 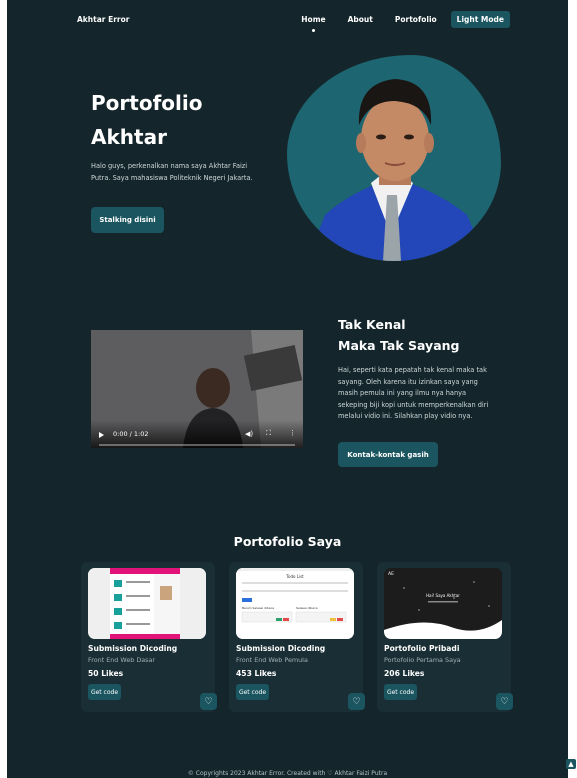 I want to click on portfolio-title: Portofolio Saya, so click(x=287, y=541).